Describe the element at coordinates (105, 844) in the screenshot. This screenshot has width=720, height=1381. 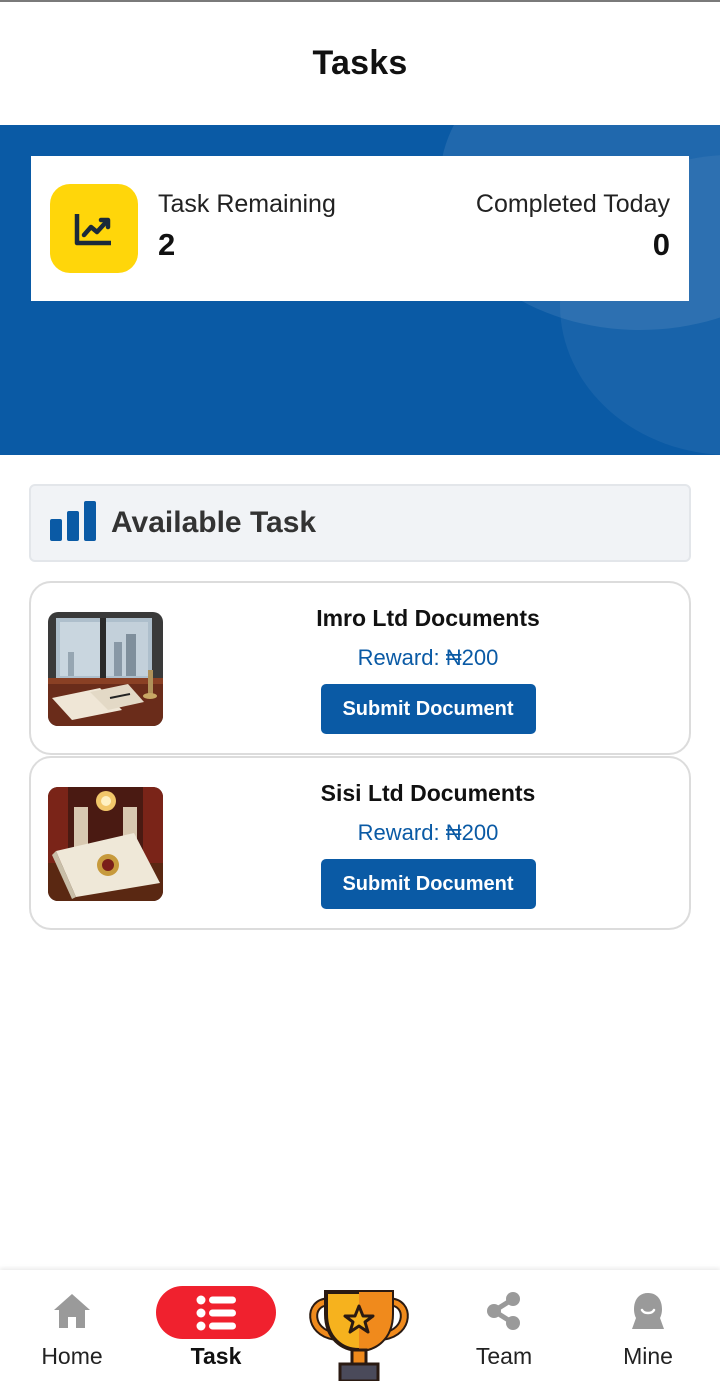
I see `embossed-certificate-photo` at that location.